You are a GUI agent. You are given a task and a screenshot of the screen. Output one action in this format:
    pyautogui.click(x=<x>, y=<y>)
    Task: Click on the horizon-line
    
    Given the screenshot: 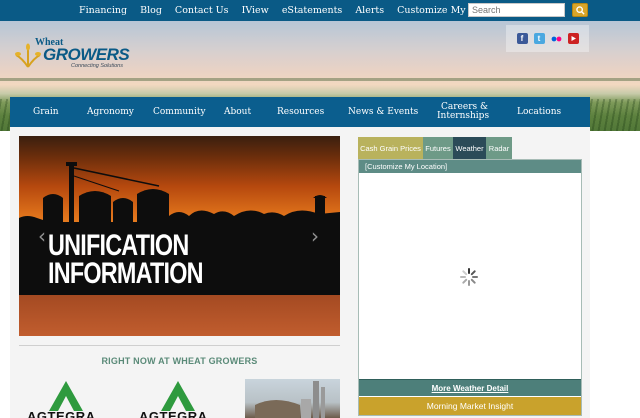 What is the action you would take?
    pyautogui.click(x=320, y=79)
    